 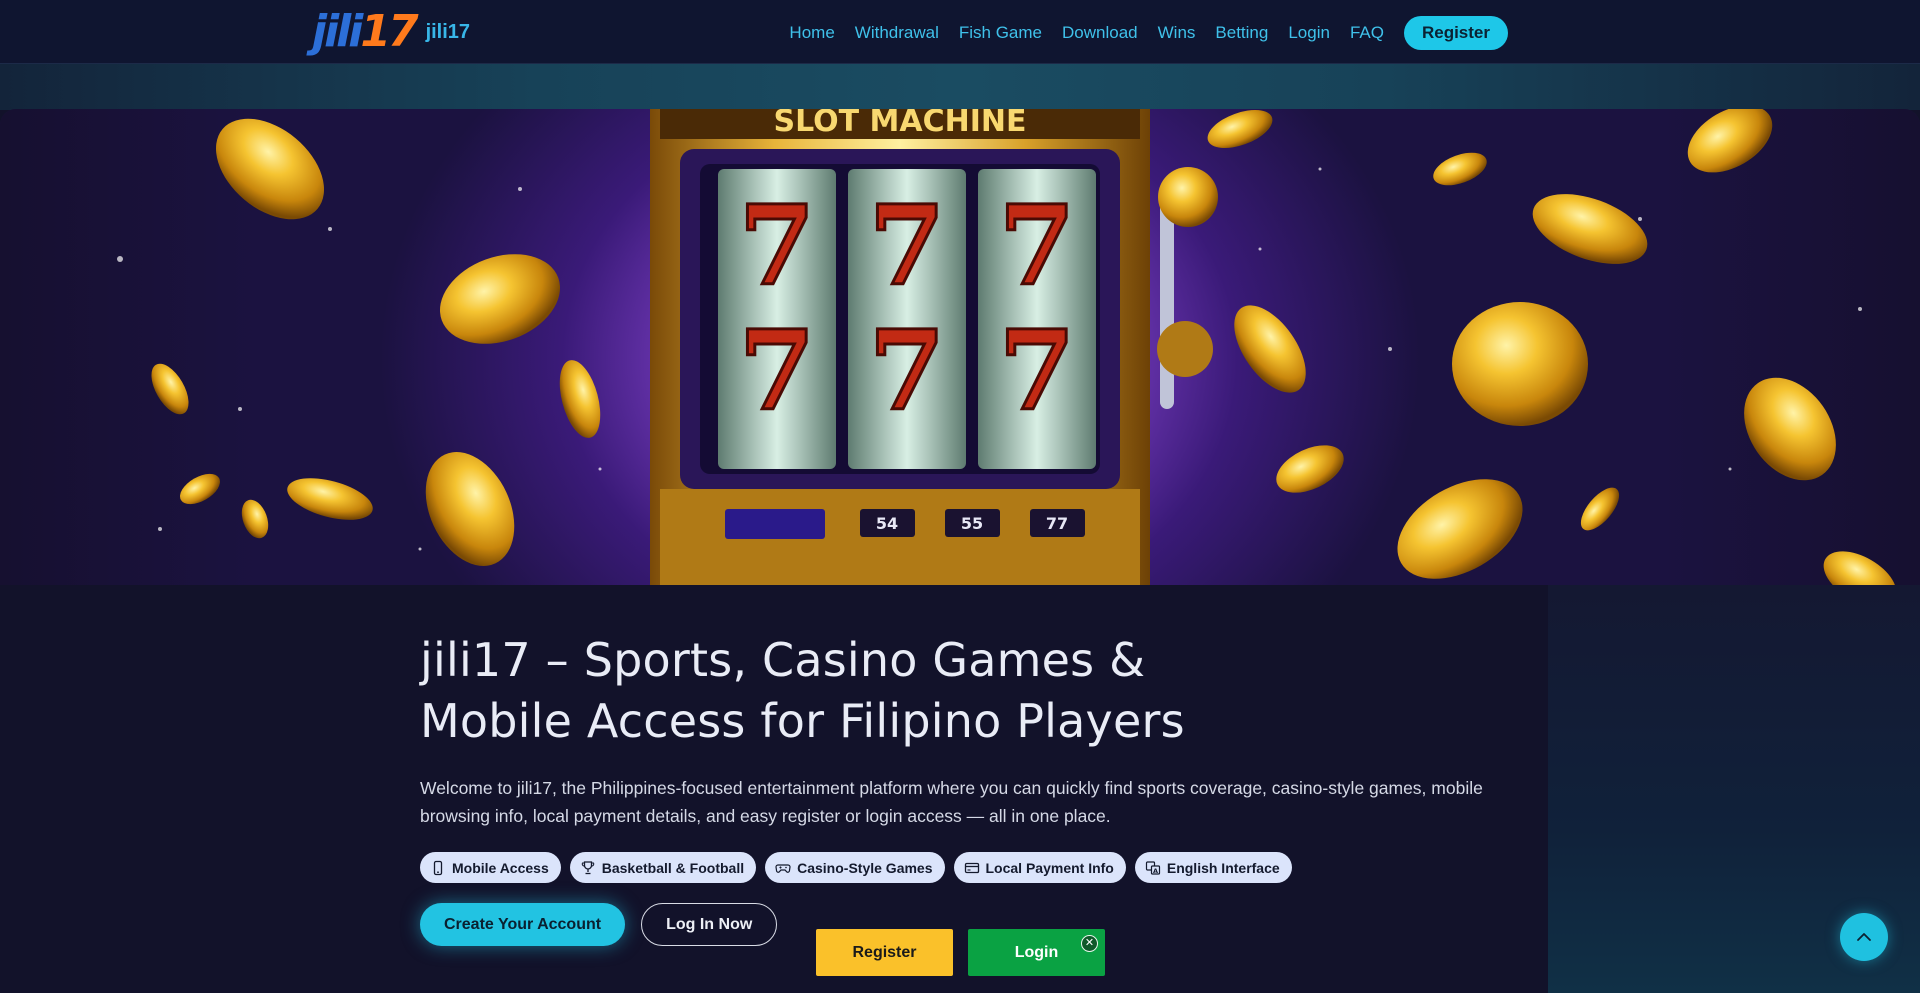 I want to click on chip-mobile-access: Mobile Access, so click(x=490, y=867).